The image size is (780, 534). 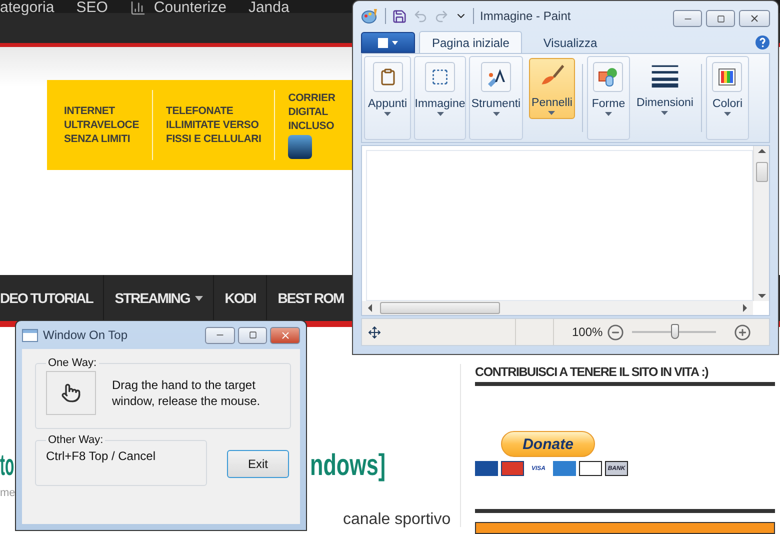 I want to click on slider-thumb, so click(x=675, y=331).